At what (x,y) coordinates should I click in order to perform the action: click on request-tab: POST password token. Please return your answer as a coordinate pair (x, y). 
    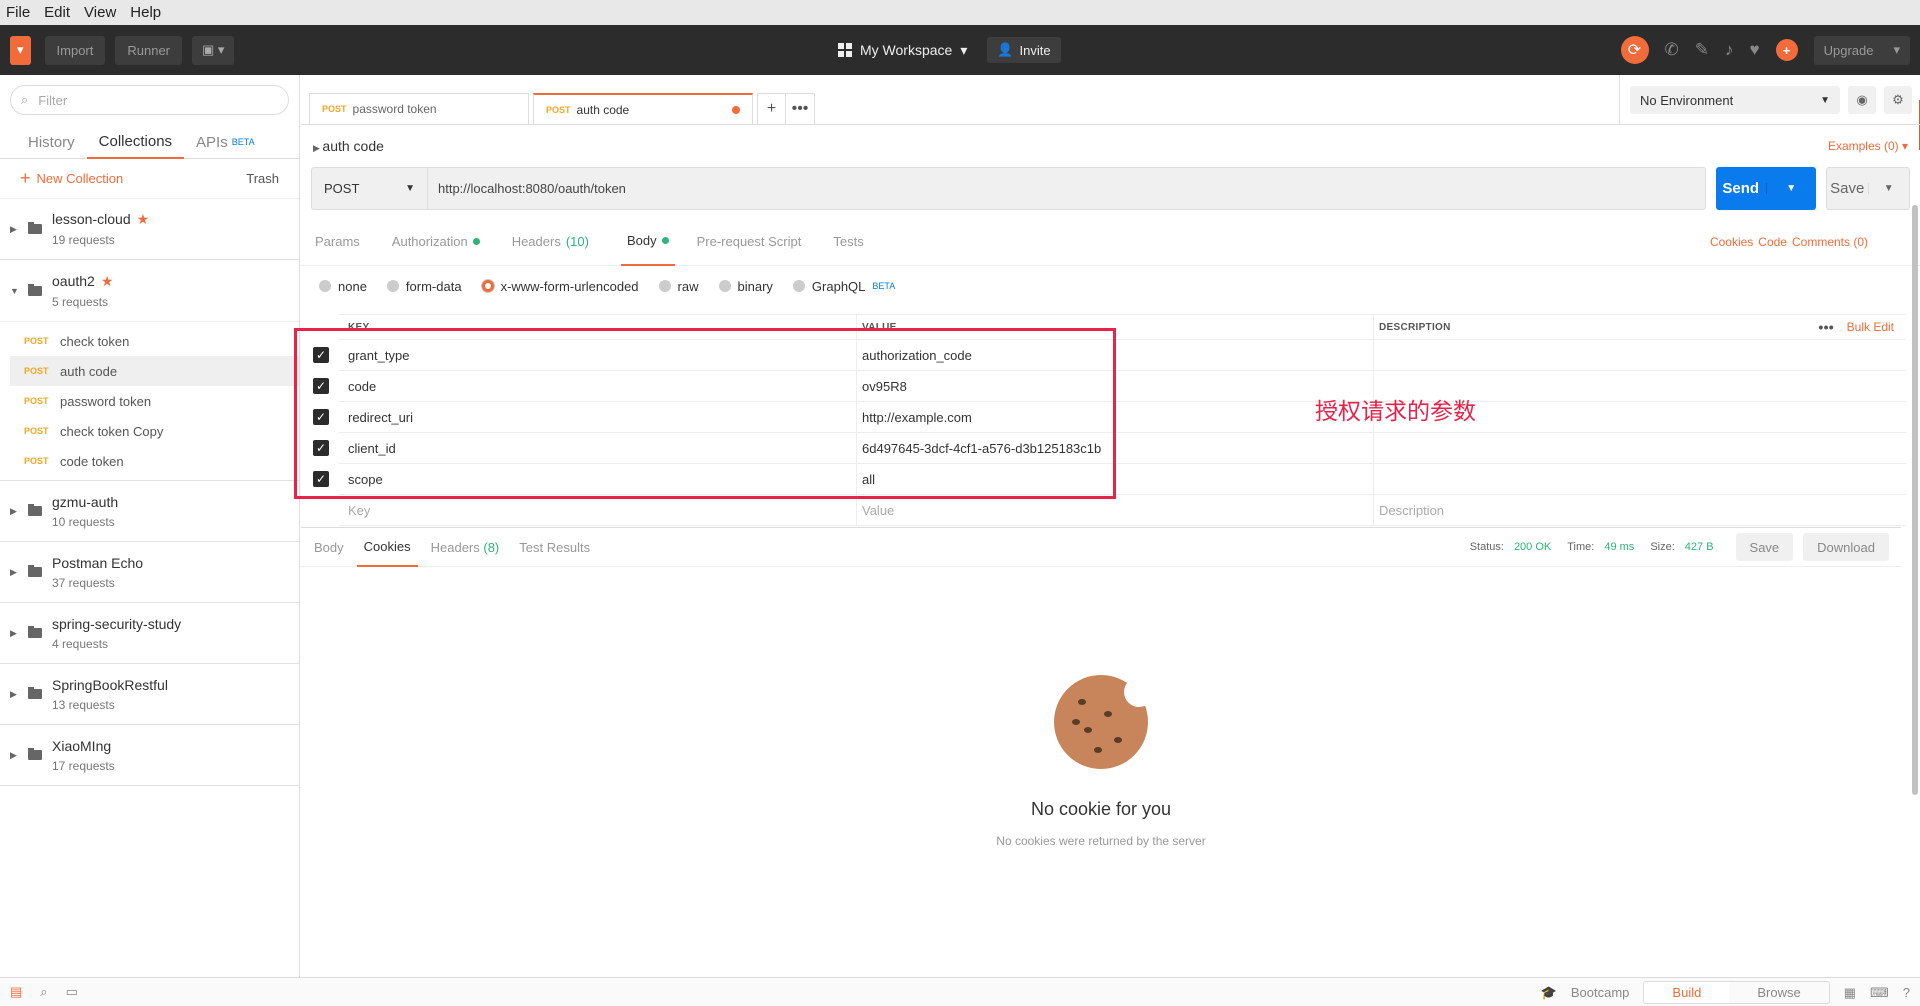
    Looking at the image, I should click on (419, 108).